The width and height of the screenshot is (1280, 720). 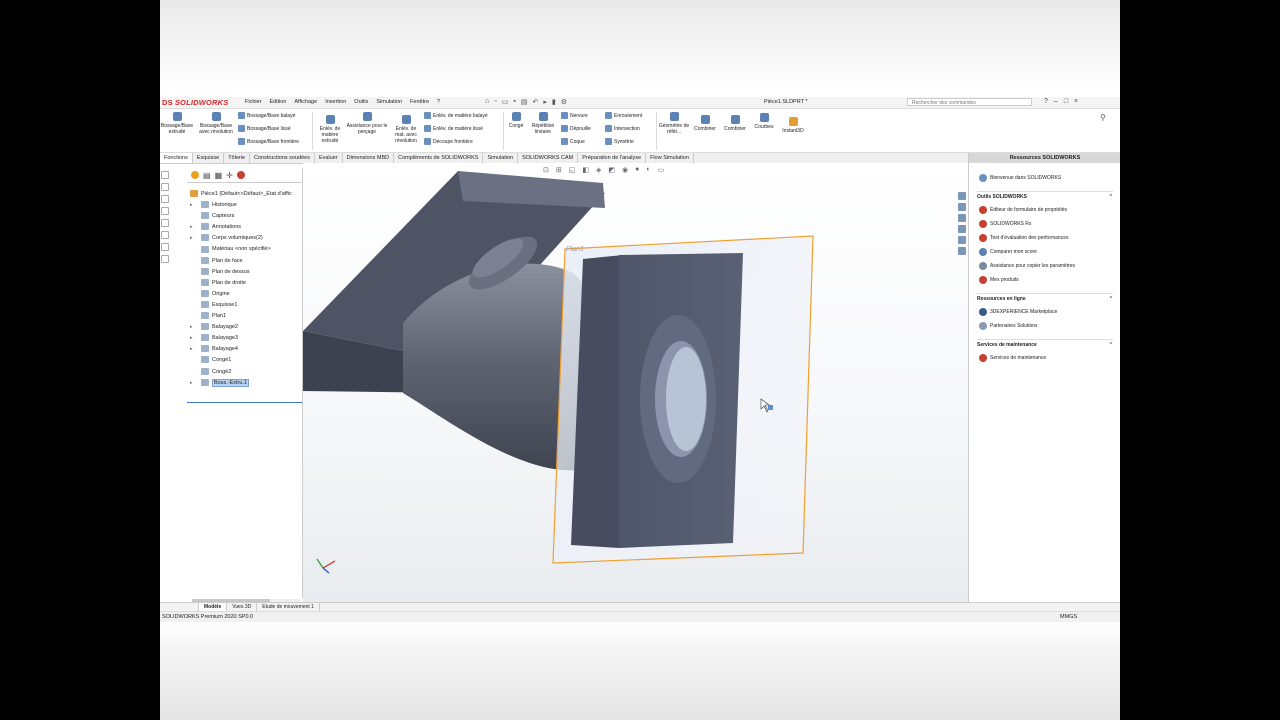 I want to click on maintenance-title: Services de maintenance ⌃, so click(x=1045, y=345).